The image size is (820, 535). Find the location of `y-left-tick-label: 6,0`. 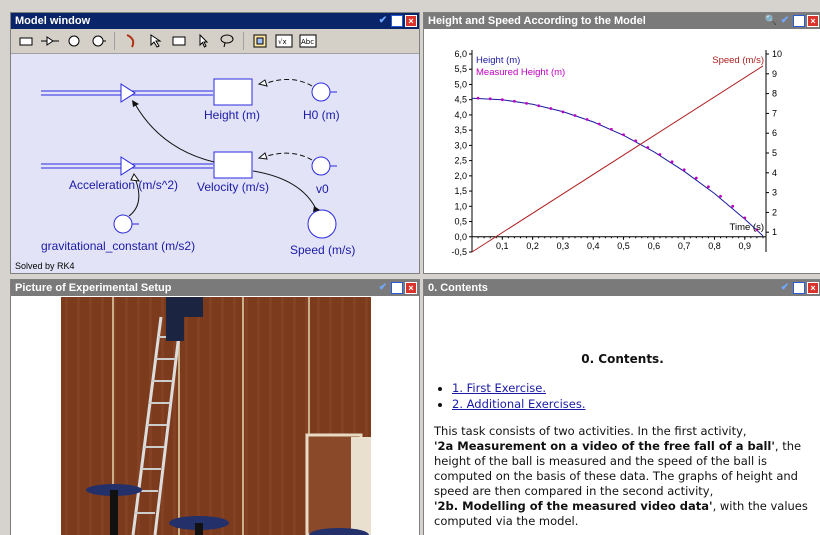

y-left-tick-label: 6,0 is located at coordinates (460, 54).